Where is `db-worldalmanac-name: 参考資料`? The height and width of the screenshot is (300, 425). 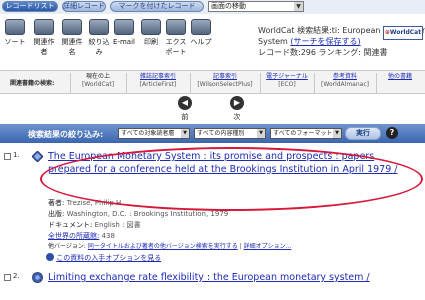
db-worldalmanac-name: 参考資料 is located at coordinates (344, 76).